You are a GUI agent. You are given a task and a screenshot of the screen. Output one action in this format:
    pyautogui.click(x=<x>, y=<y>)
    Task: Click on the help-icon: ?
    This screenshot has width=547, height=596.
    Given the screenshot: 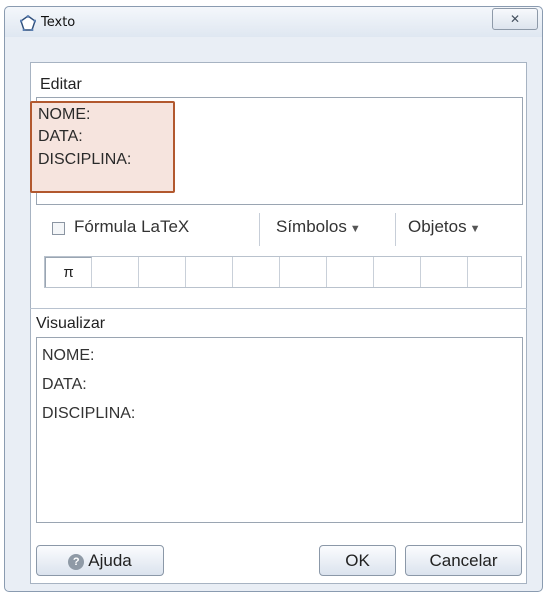 What is the action you would take?
    pyautogui.click(x=76, y=562)
    